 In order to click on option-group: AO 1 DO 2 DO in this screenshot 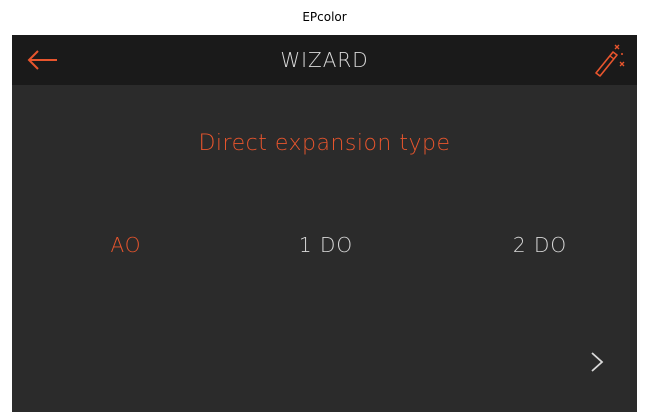, I will do `click(324, 245)`.